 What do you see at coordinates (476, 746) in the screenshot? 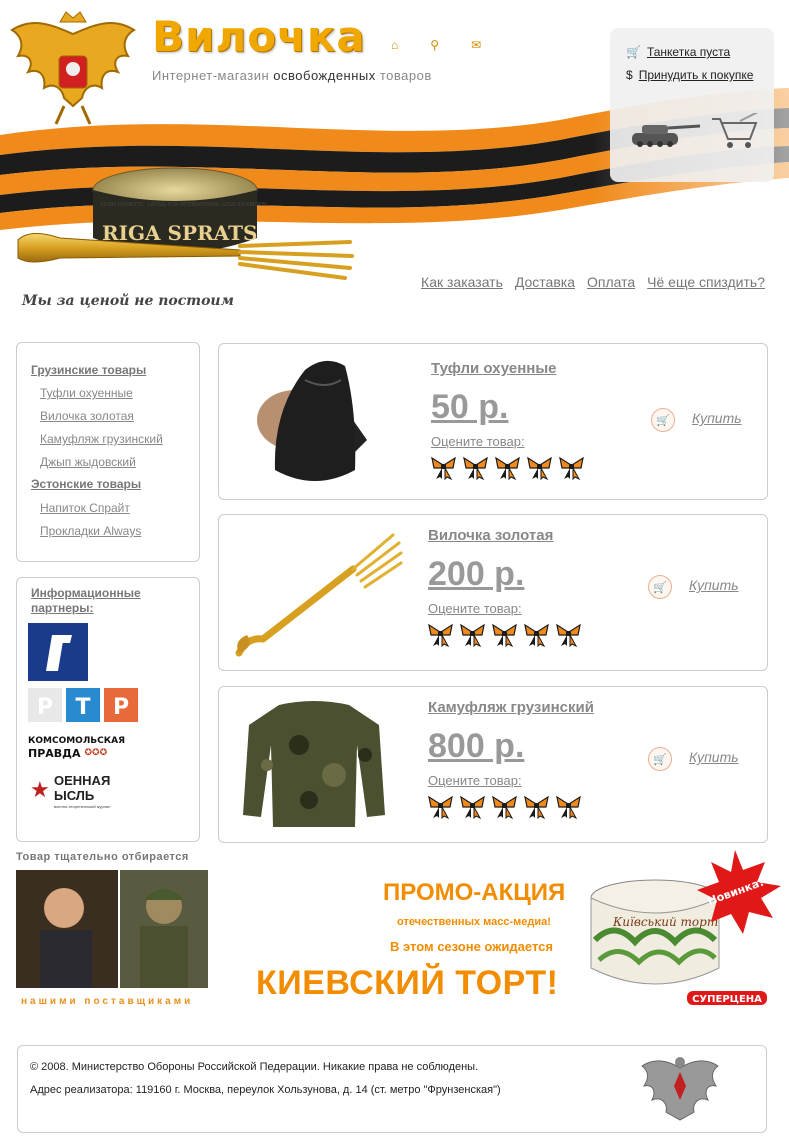
I see `product-price: 800 р.` at bounding box center [476, 746].